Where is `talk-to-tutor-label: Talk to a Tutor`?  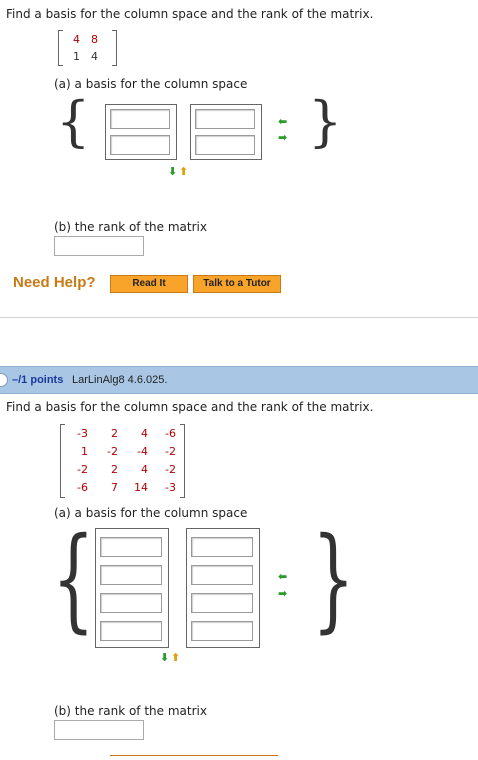 talk-to-tutor-label: Talk to a Tutor is located at coordinates (237, 283).